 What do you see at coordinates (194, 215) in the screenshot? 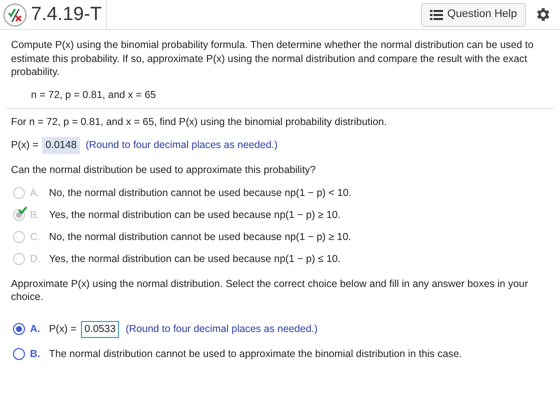
I see `choice-text: Yes, the normal distribution can be used because np(1 − p) ≥ 10.` at bounding box center [194, 215].